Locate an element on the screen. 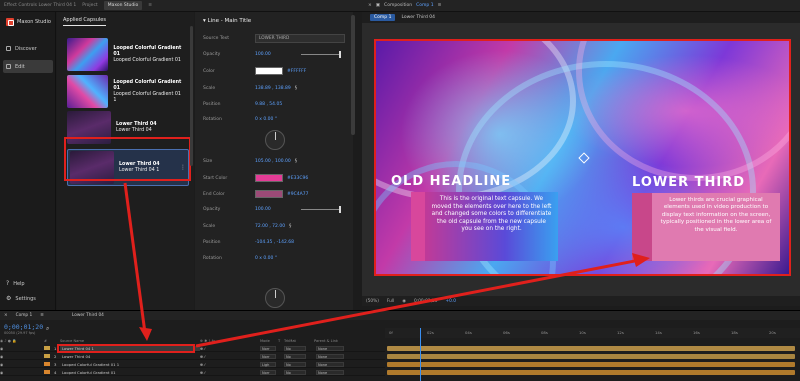 Image resolution: width=800 pixels, height=381 pixels. tab-project: Project is located at coordinates (89, 5).